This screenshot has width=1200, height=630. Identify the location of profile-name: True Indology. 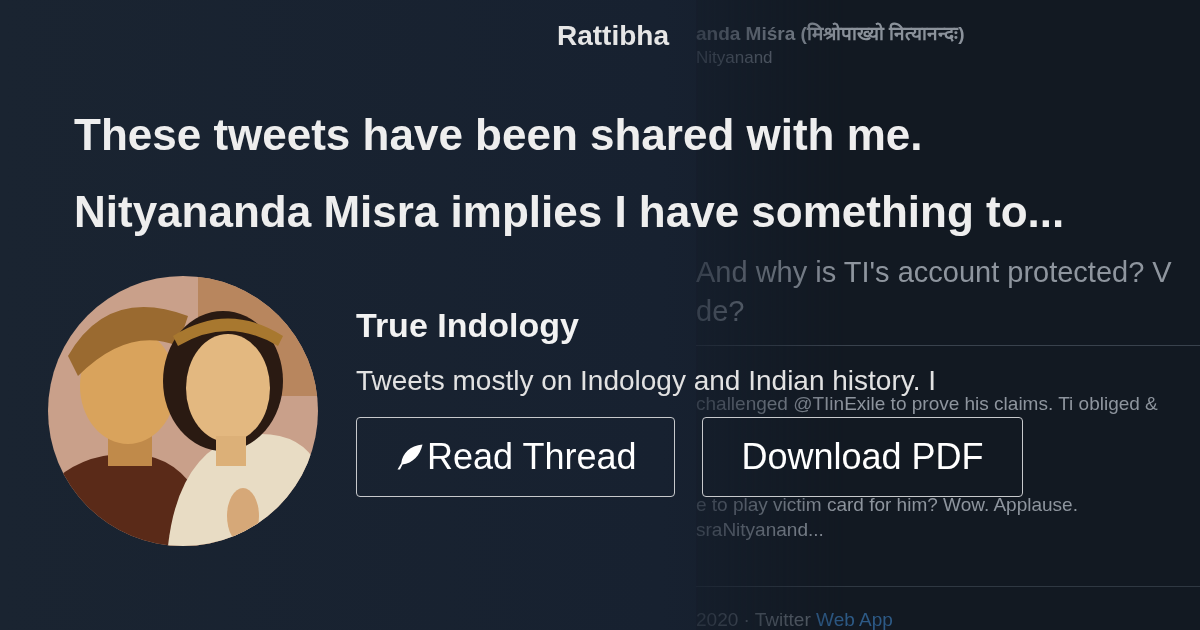
(467, 325).